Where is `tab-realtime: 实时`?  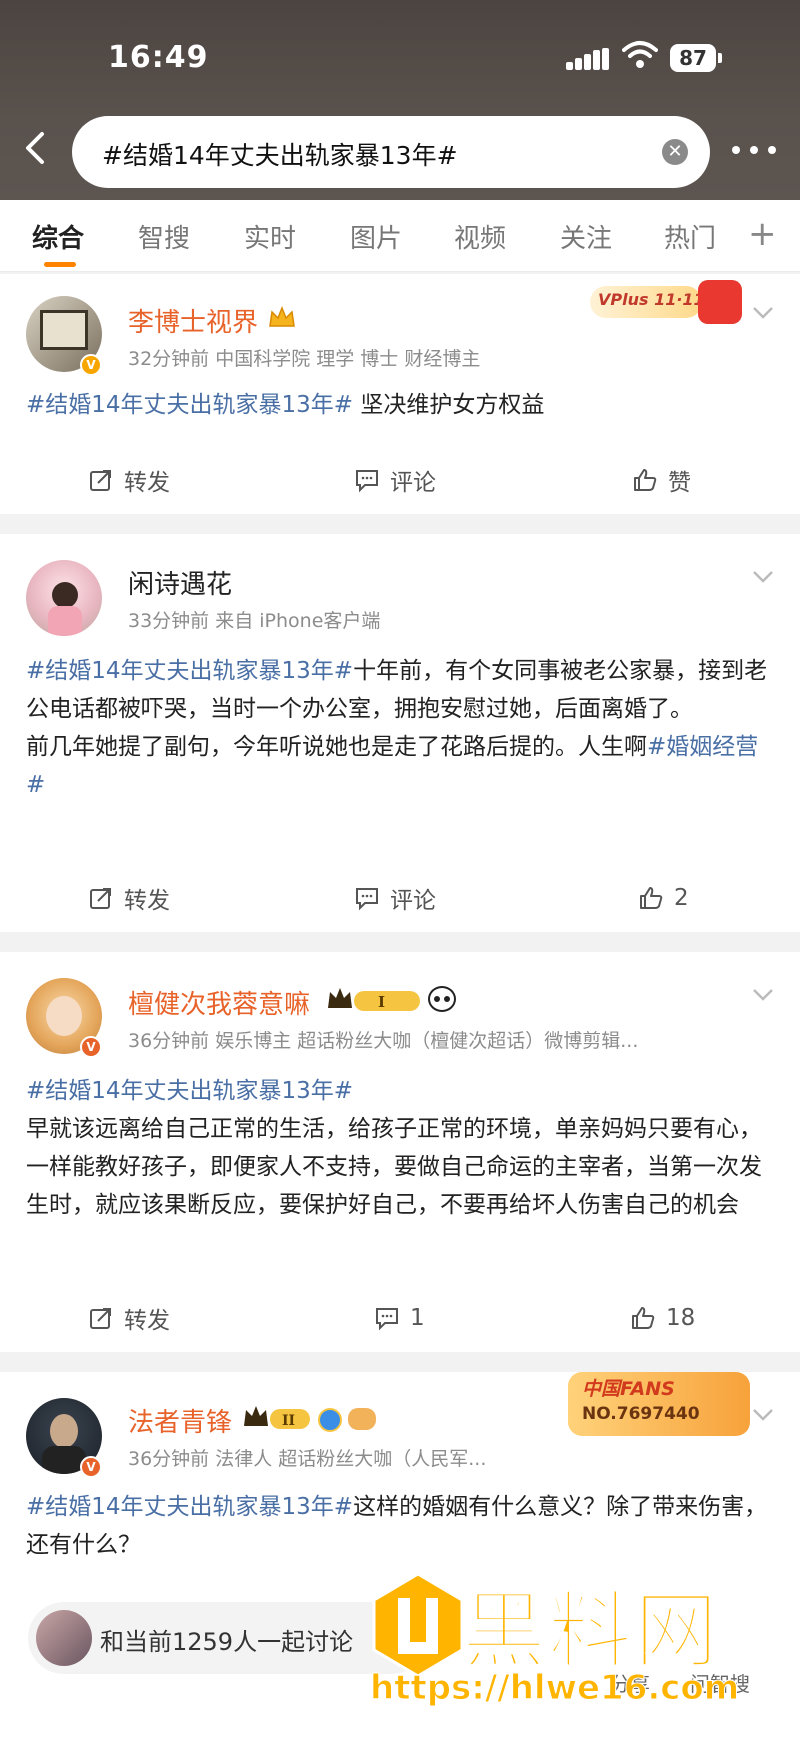
tab-realtime: 实时 is located at coordinates (270, 236).